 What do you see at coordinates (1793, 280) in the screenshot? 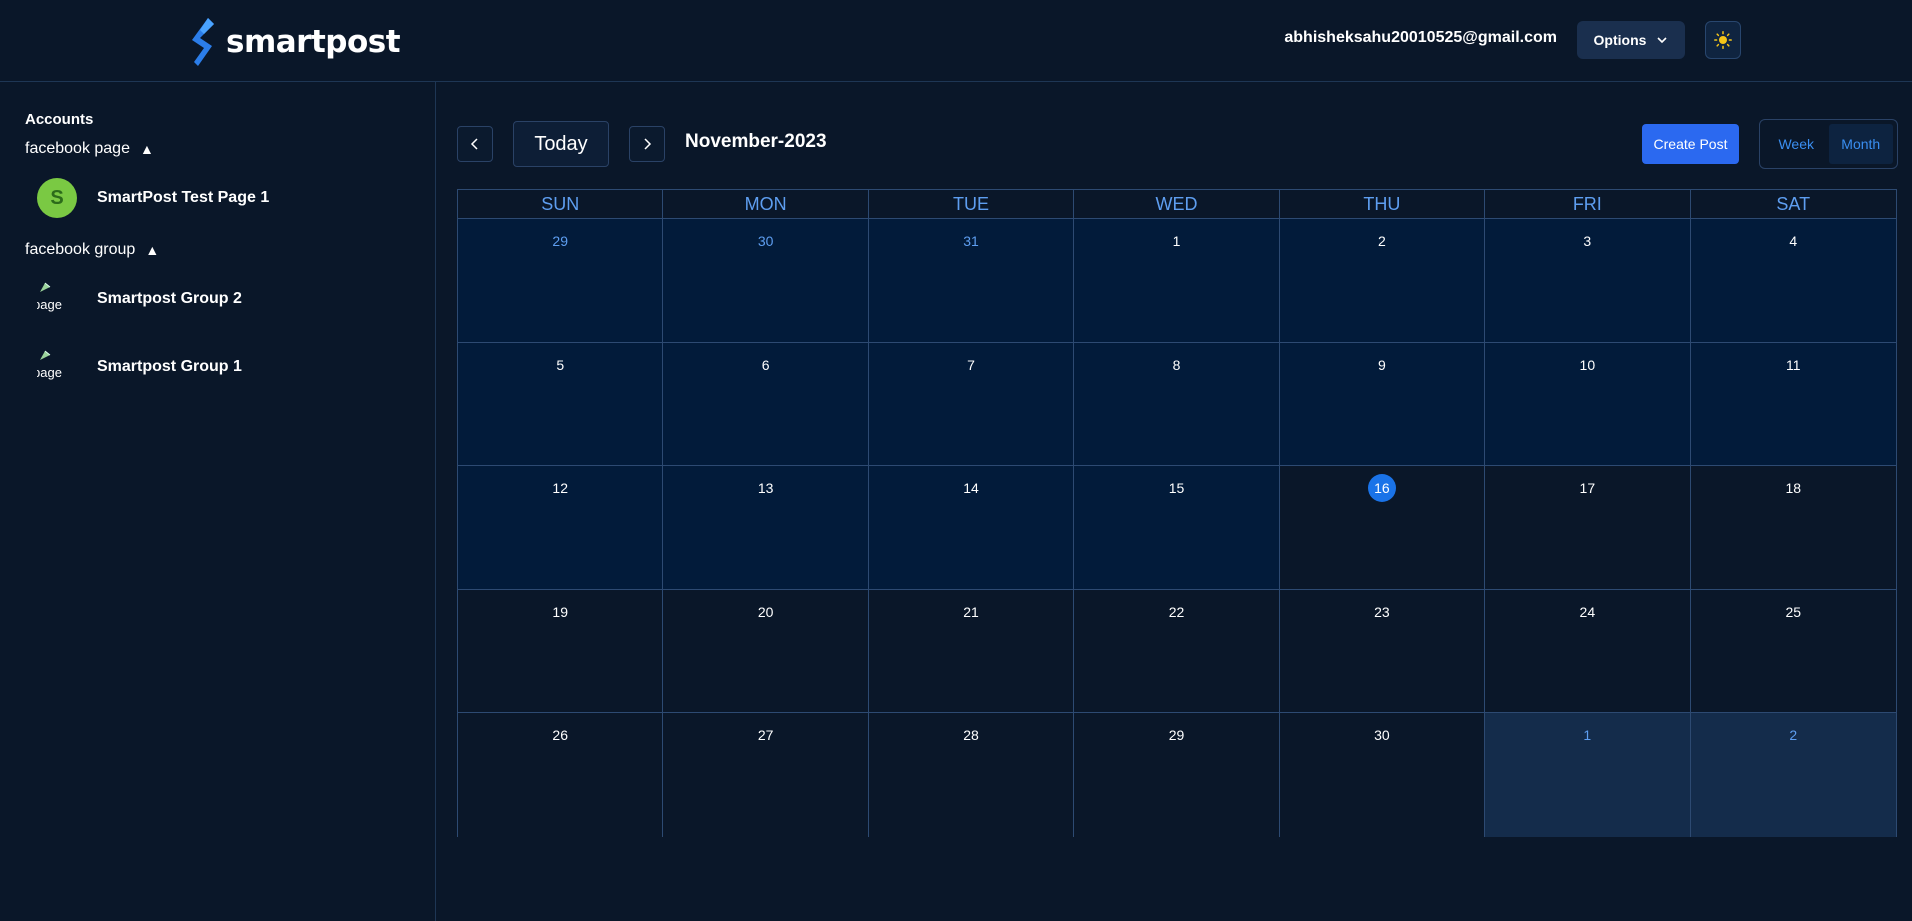
I see `calendar-day-cell: 4` at bounding box center [1793, 280].